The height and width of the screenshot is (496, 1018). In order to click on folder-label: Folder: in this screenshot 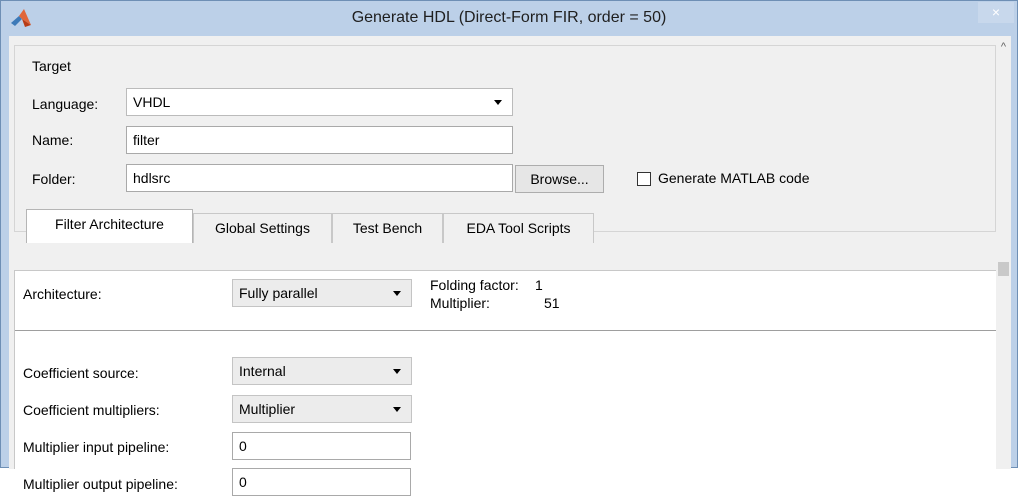, I will do `click(54, 179)`.